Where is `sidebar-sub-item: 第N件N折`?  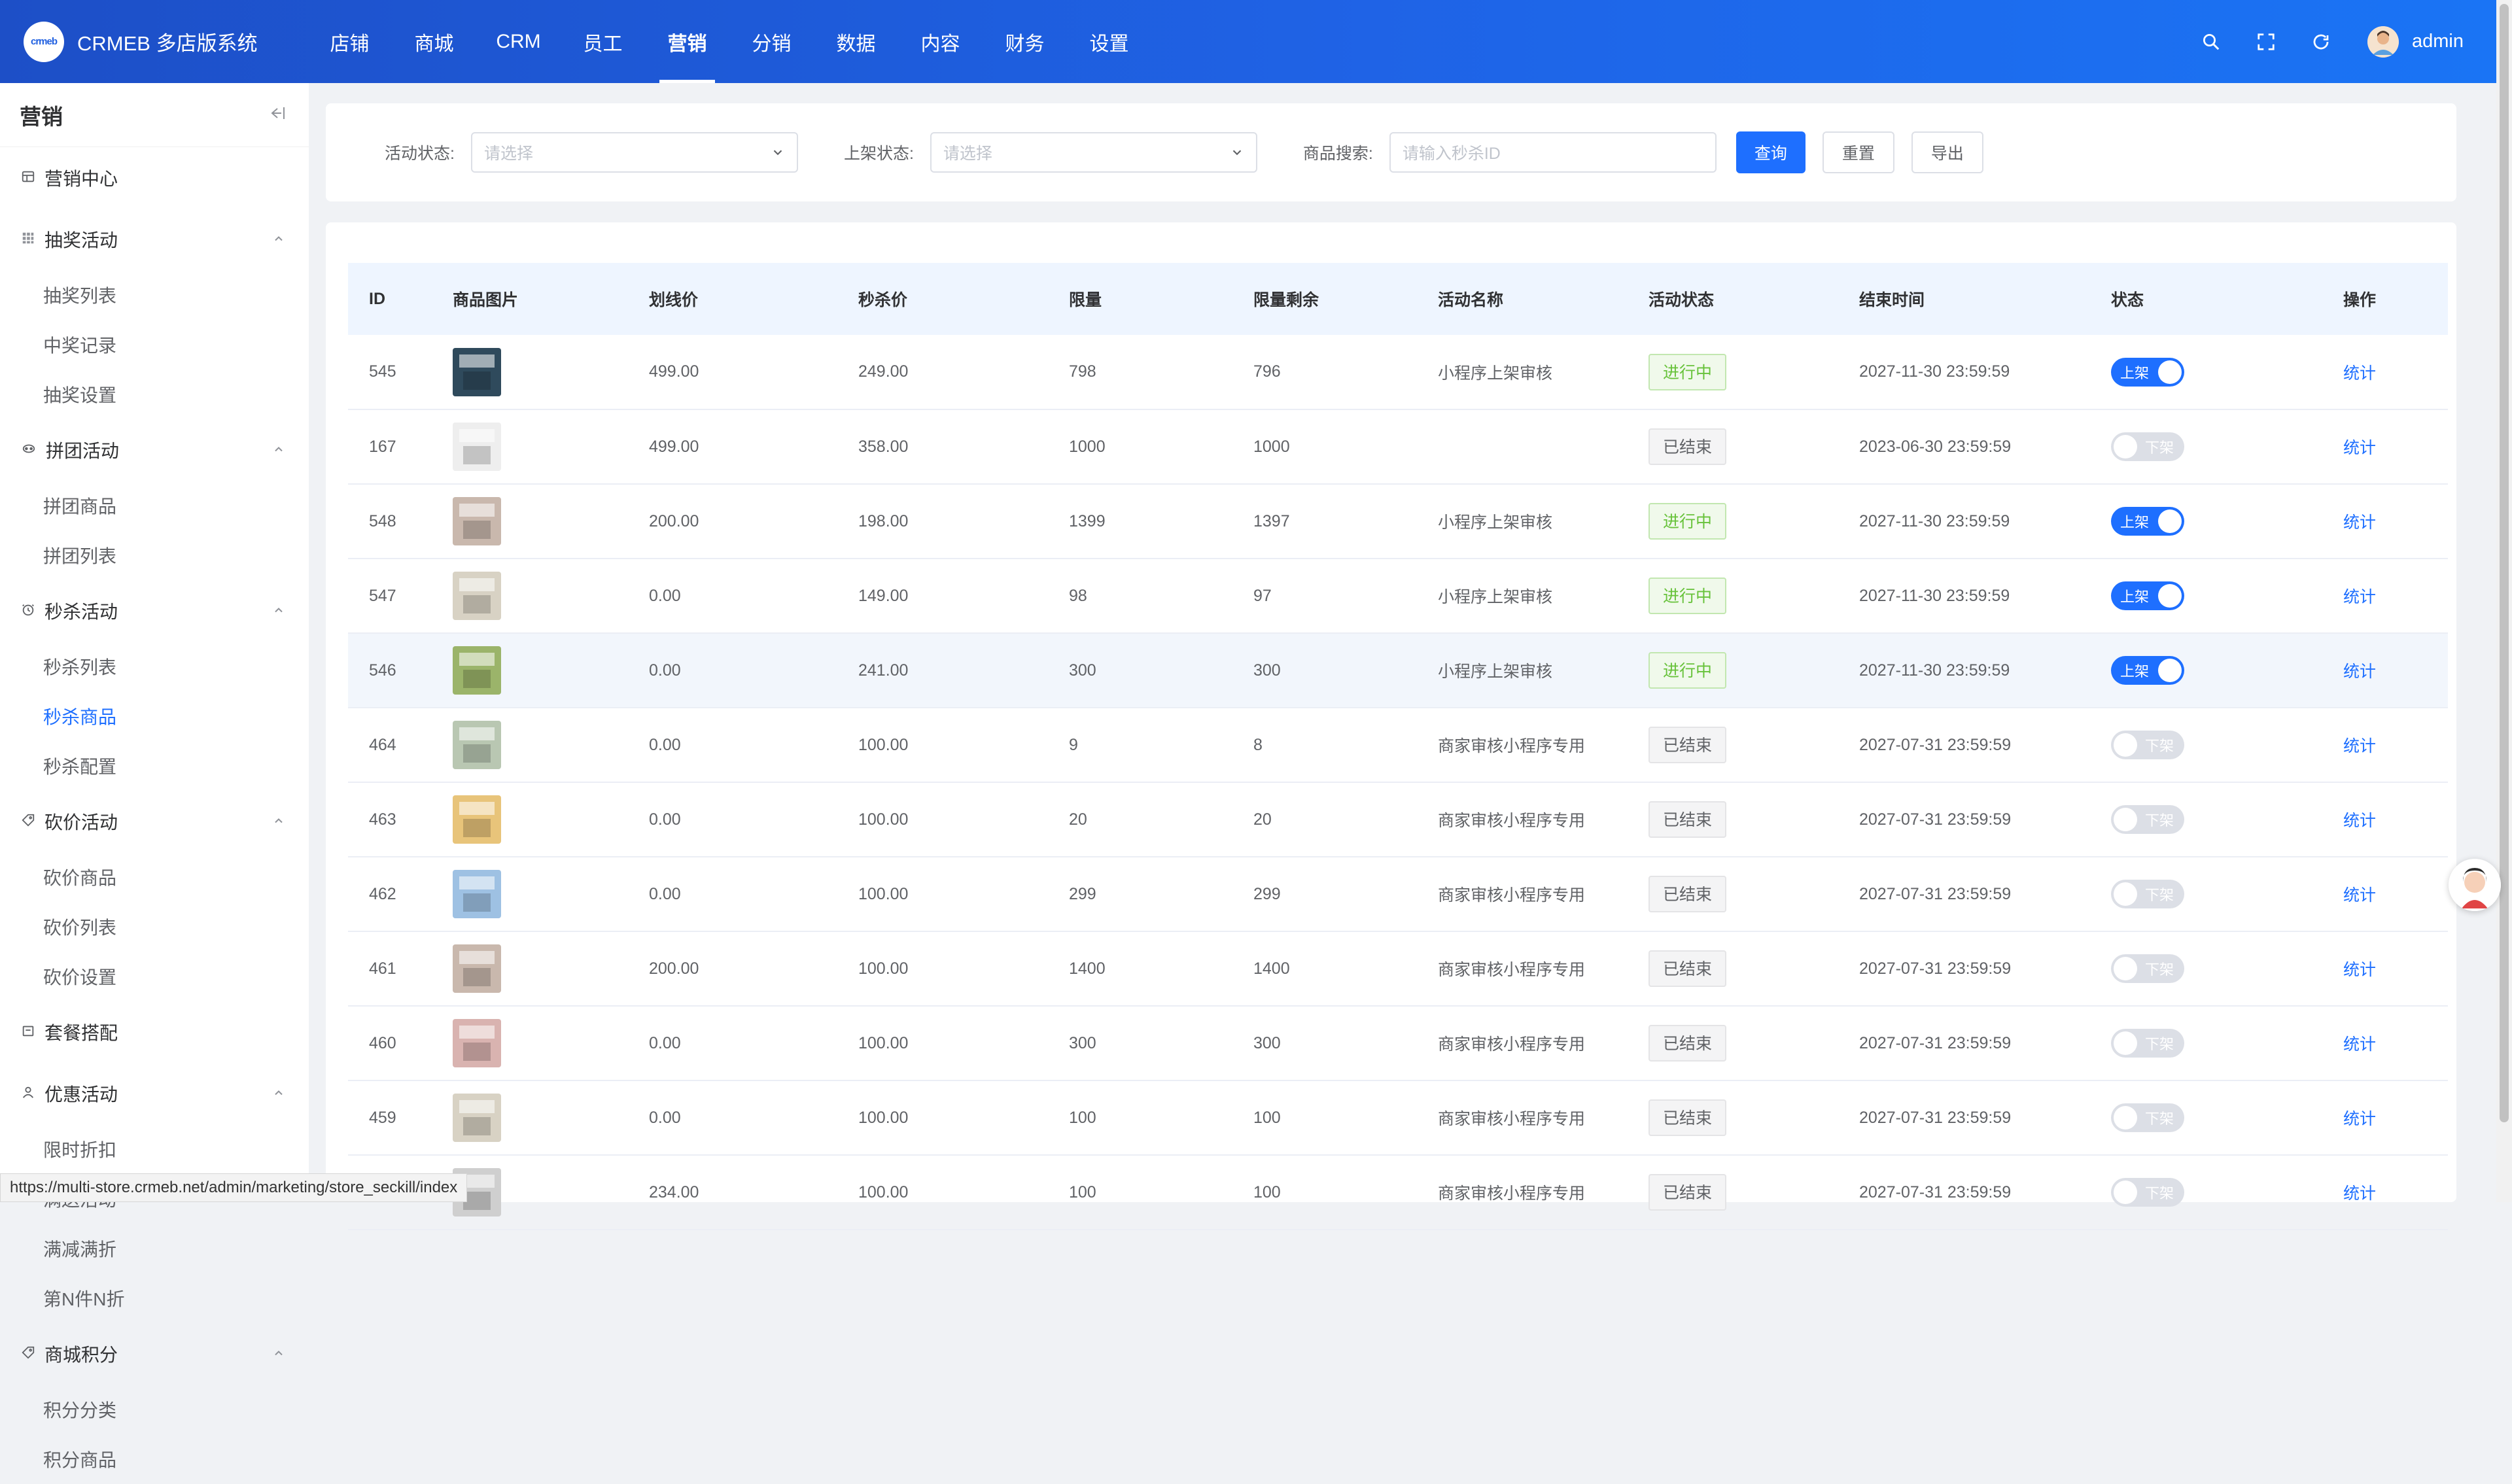
sidebar-sub-item: 第N件N折 is located at coordinates (114, 1298).